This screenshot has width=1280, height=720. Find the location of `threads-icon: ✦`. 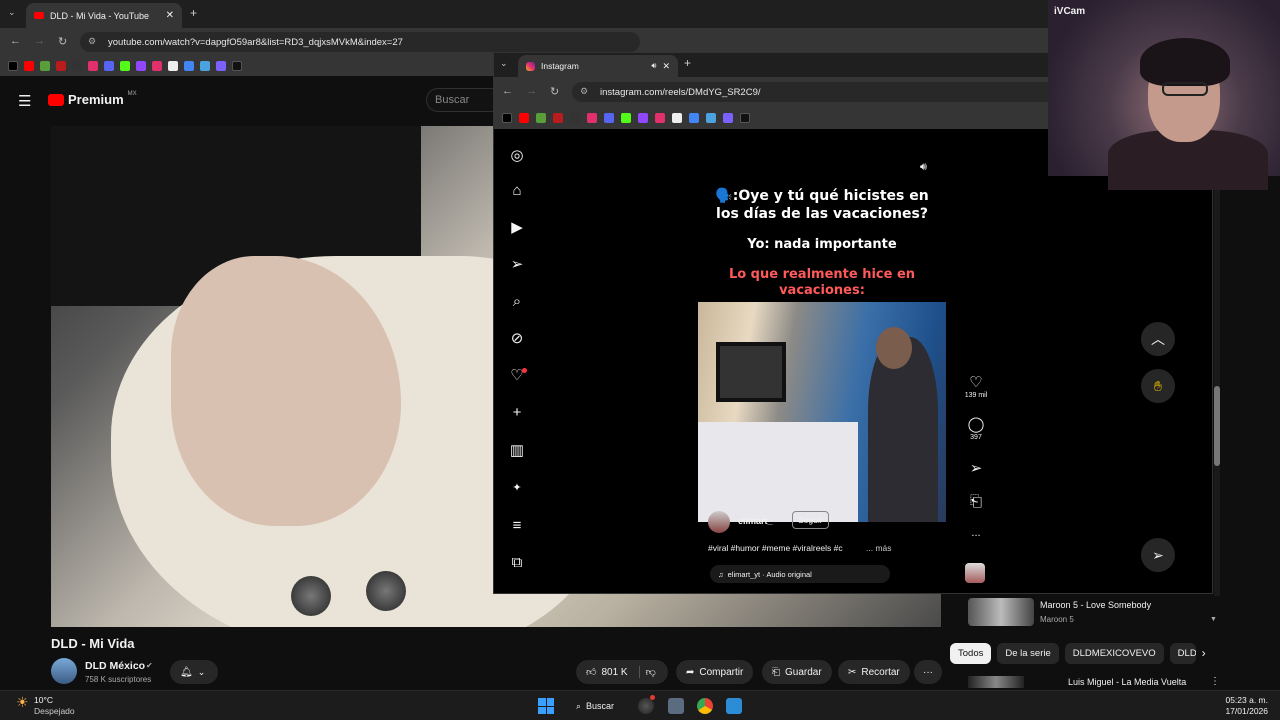

threads-icon: ✦ is located at coordinates (517, 488).